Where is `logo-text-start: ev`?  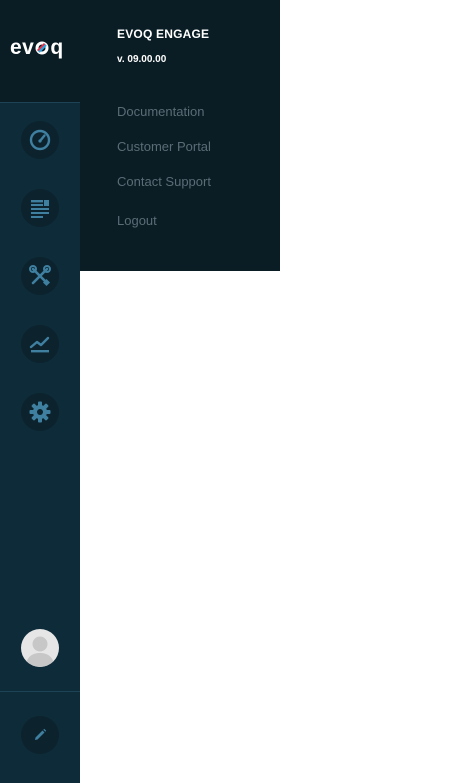
logo-text-start: ev is located at coordinates (22, 47).